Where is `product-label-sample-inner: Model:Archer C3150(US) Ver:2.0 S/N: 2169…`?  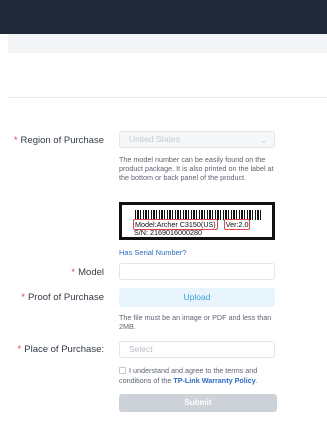 product-label-sample-inner: Model:Archer C3150(US) Ver:2.0 S/N: 2169… is located at coordinates (197, 221).